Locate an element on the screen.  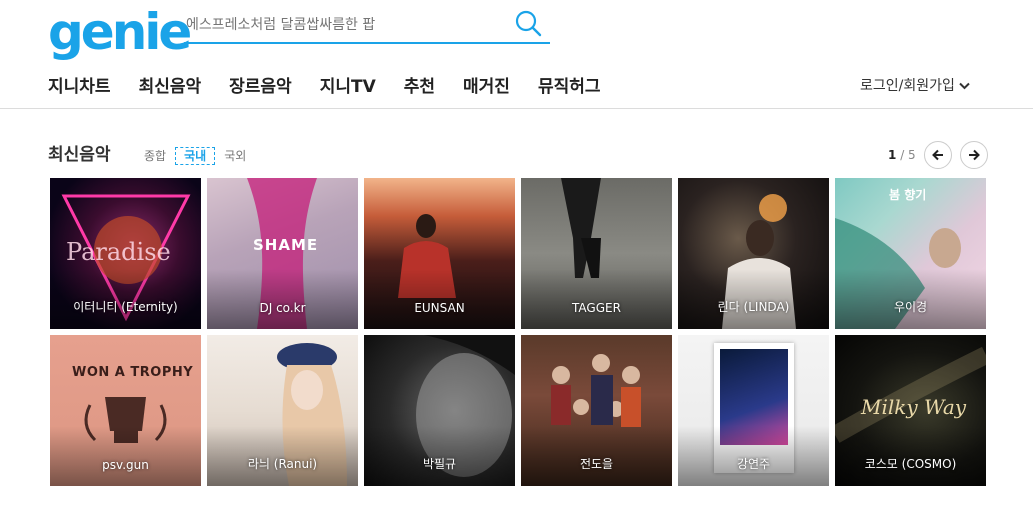
search-button is located at coordinates (529, 24).